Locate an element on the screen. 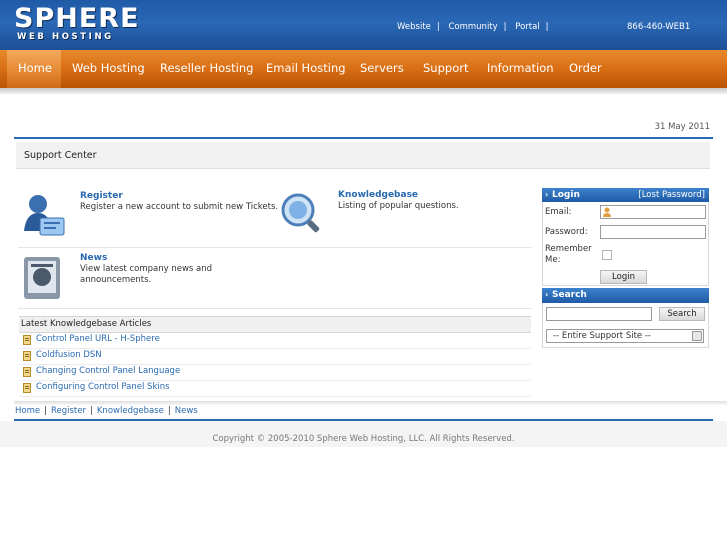  chevron-down-icon is located at coordinates (697, 336).